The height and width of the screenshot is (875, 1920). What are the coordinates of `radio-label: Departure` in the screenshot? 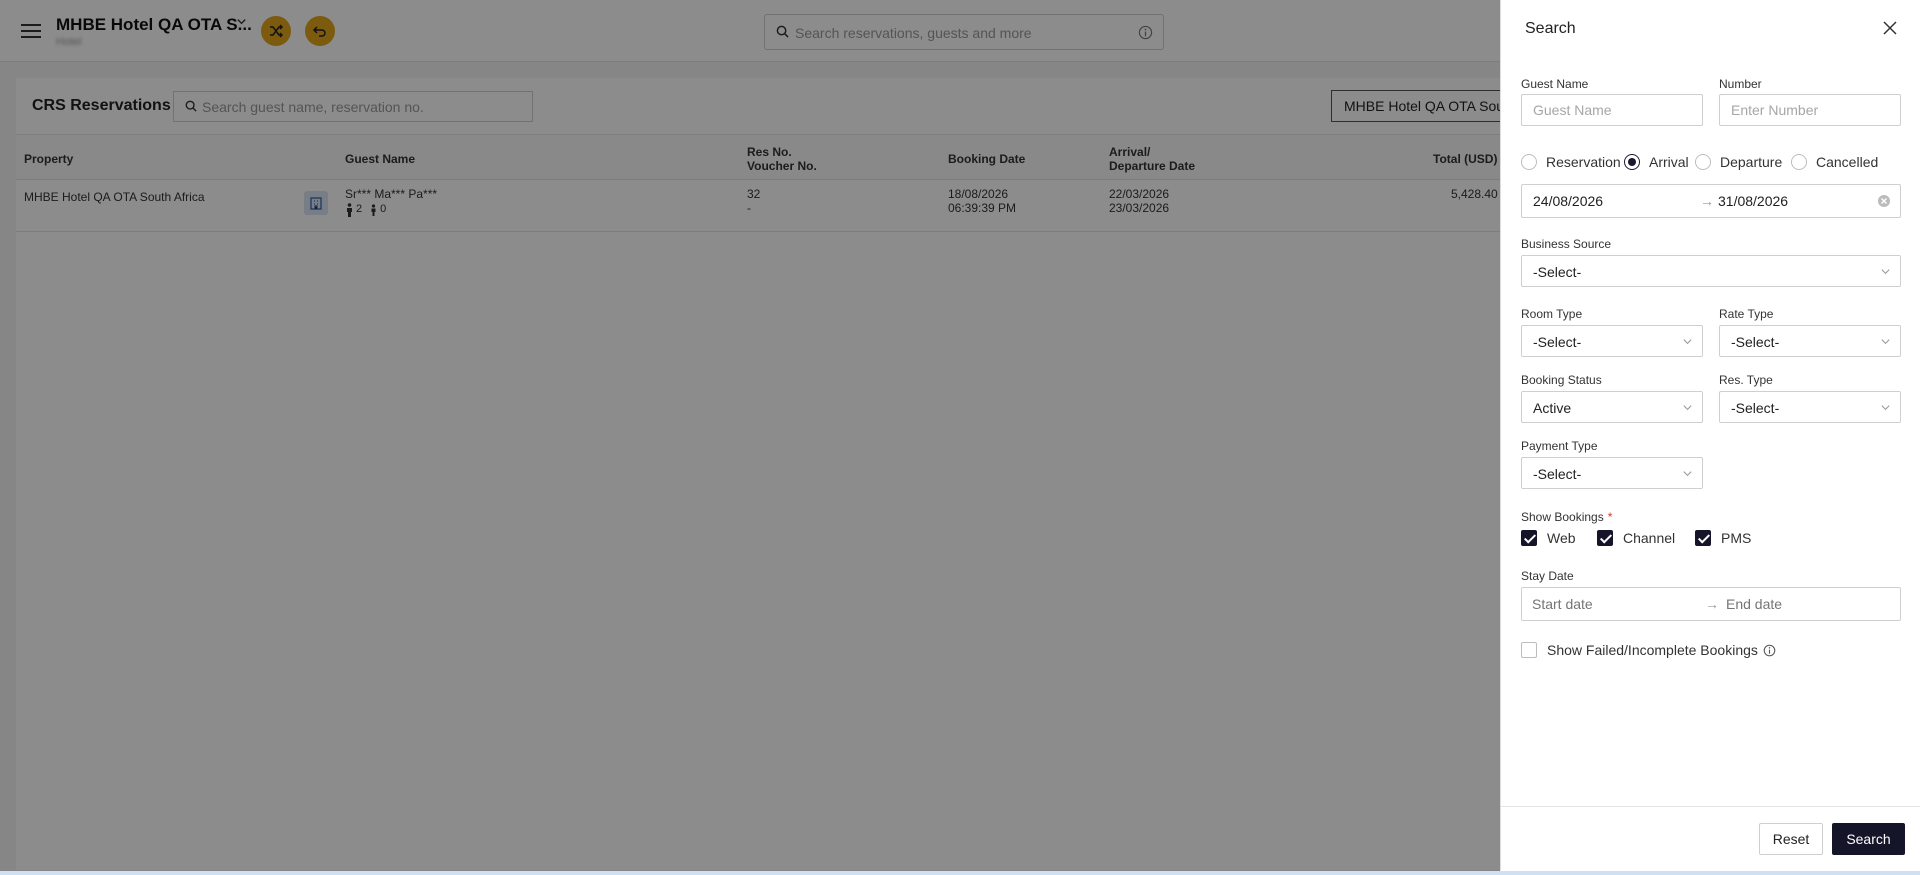 It's located at (1751, 162).